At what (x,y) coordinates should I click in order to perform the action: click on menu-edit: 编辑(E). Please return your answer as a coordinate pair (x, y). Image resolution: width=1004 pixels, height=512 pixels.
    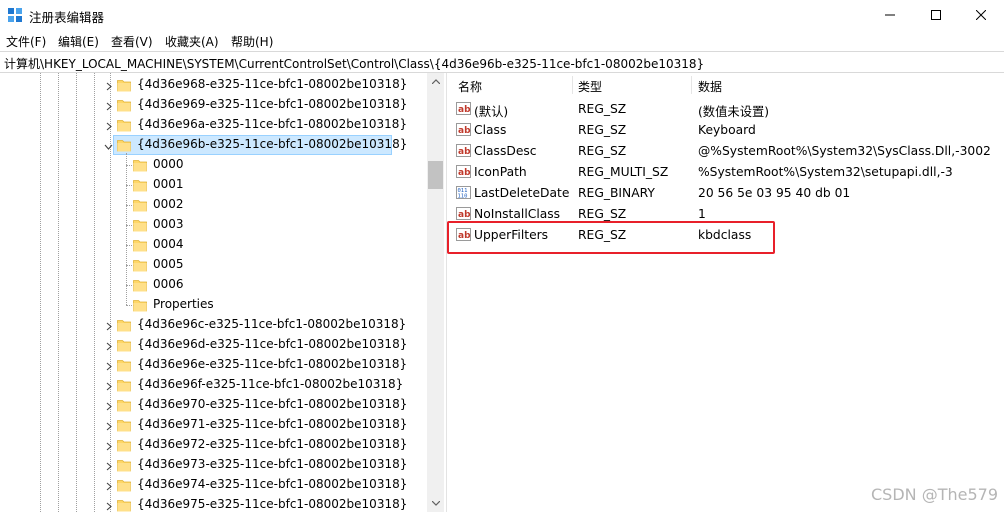
    Looking at the image, I should click on (78, 41).